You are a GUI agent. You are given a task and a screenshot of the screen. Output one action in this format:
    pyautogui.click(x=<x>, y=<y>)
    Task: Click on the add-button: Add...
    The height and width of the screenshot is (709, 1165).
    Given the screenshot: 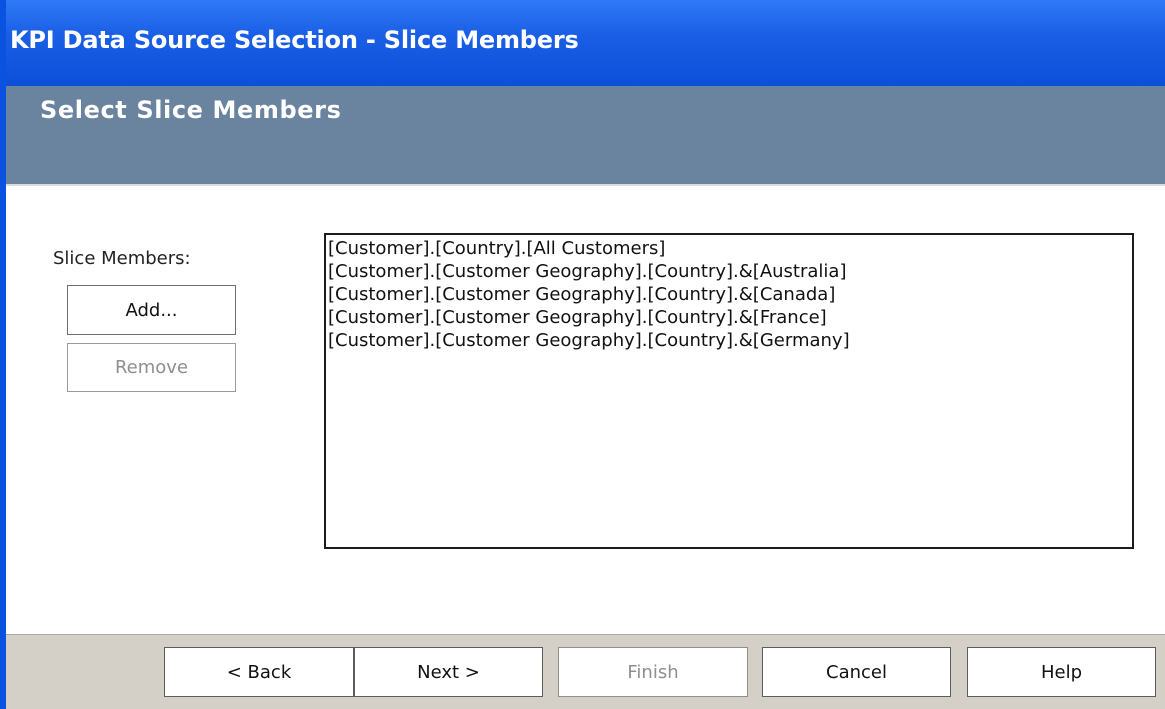 What is the action you would take?
    pyautogui.click(x=151, y=310)
    